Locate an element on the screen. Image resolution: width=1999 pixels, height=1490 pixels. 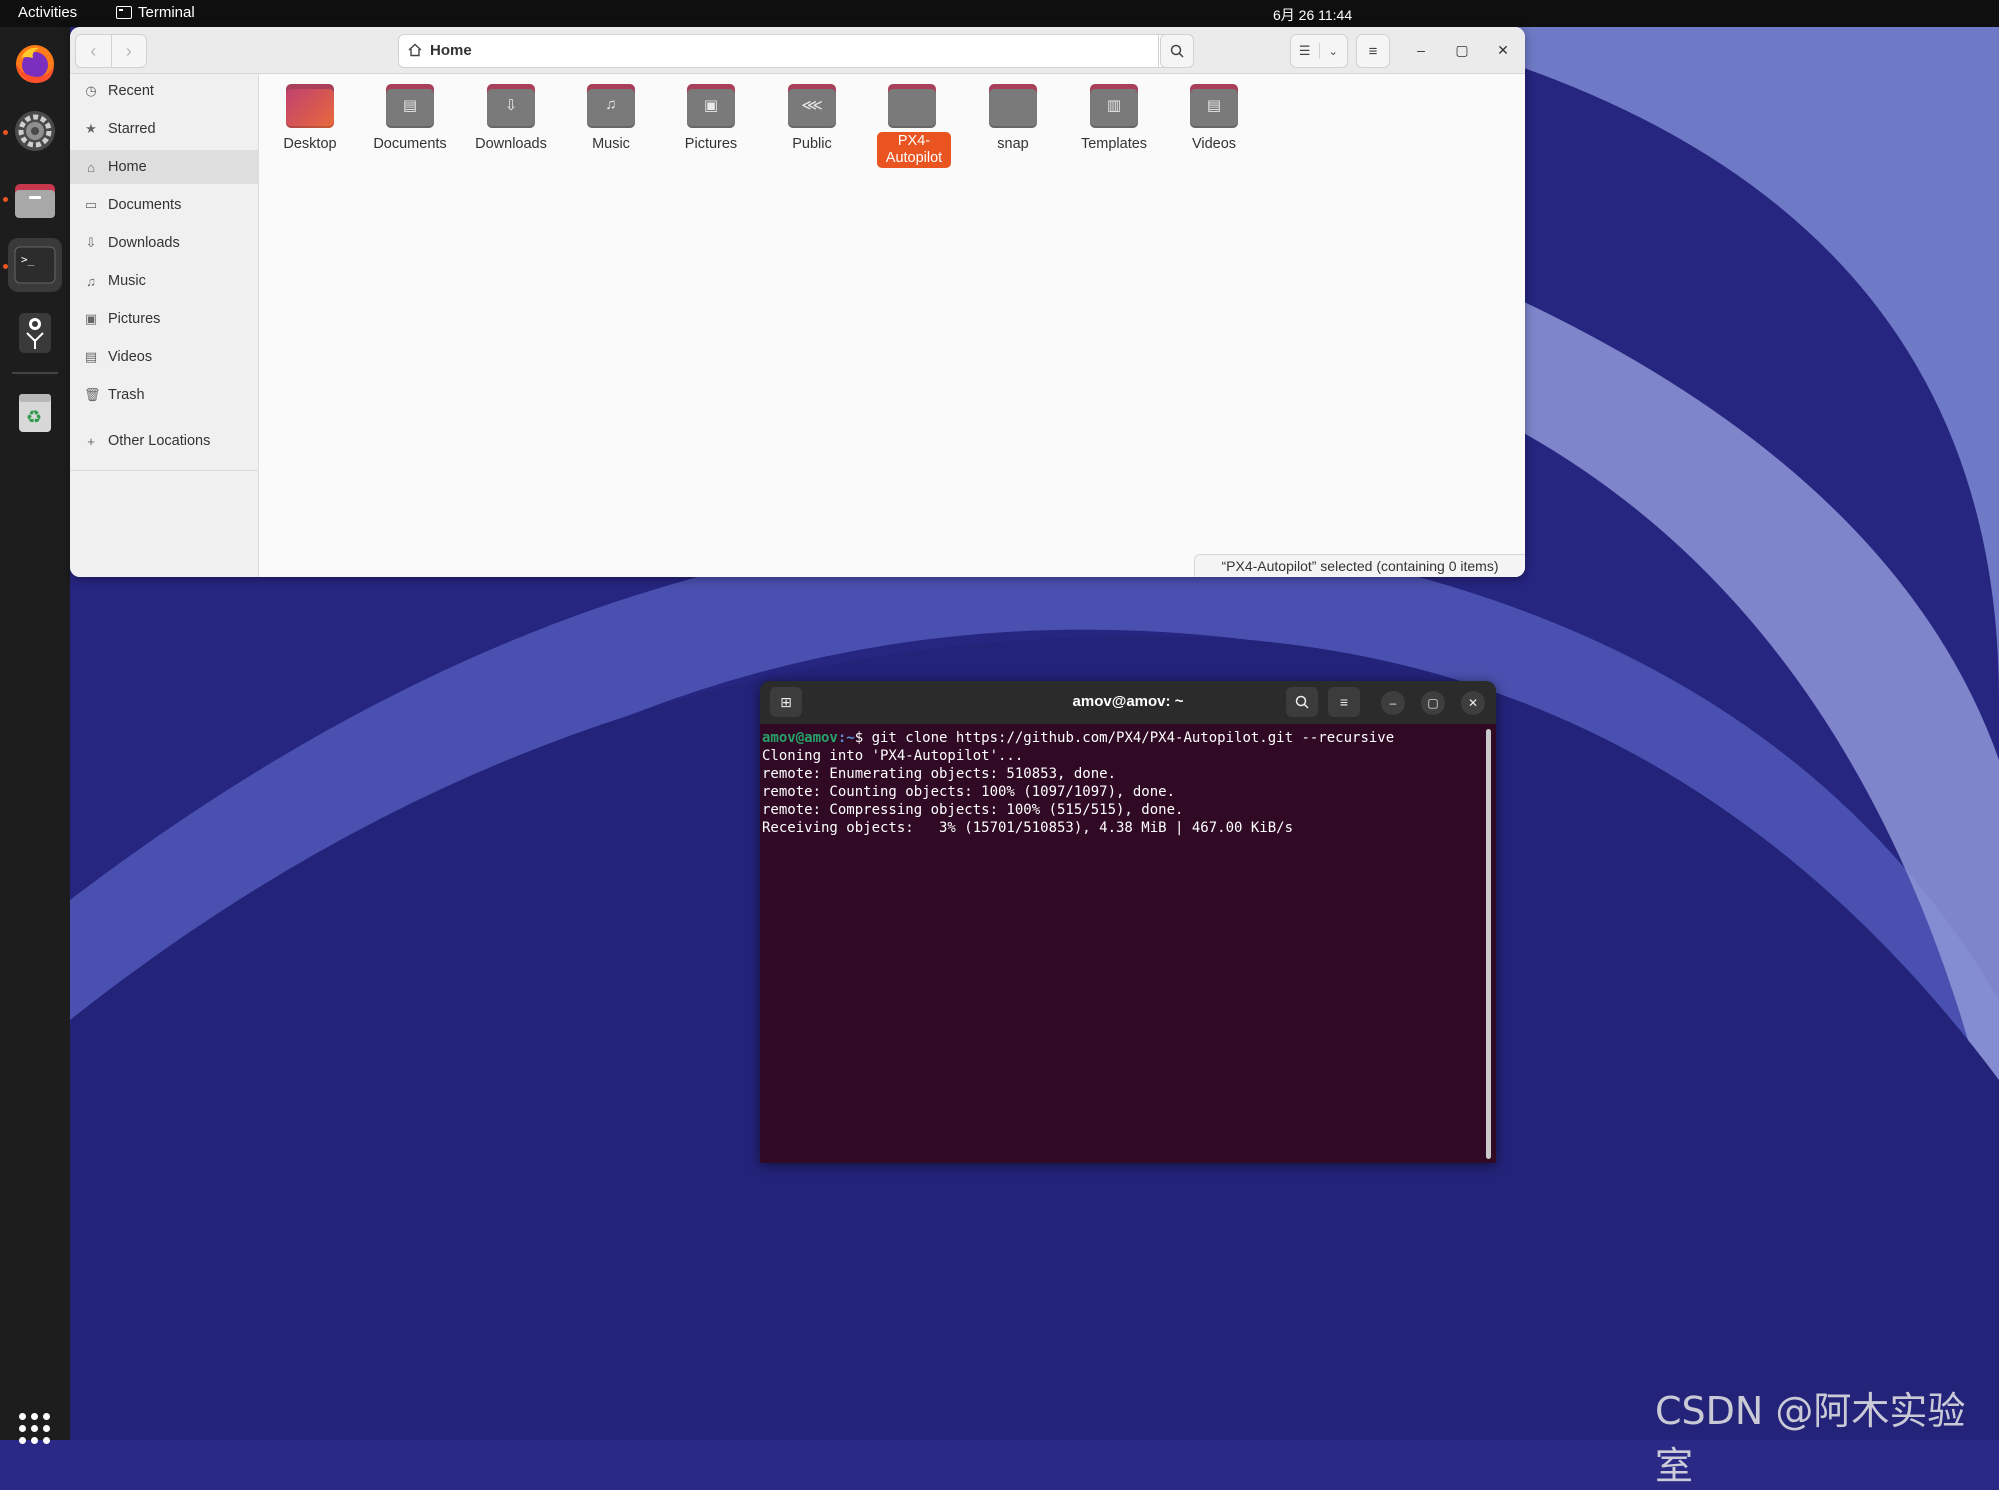
dock-inkscape is located at coordinates (35, 333).